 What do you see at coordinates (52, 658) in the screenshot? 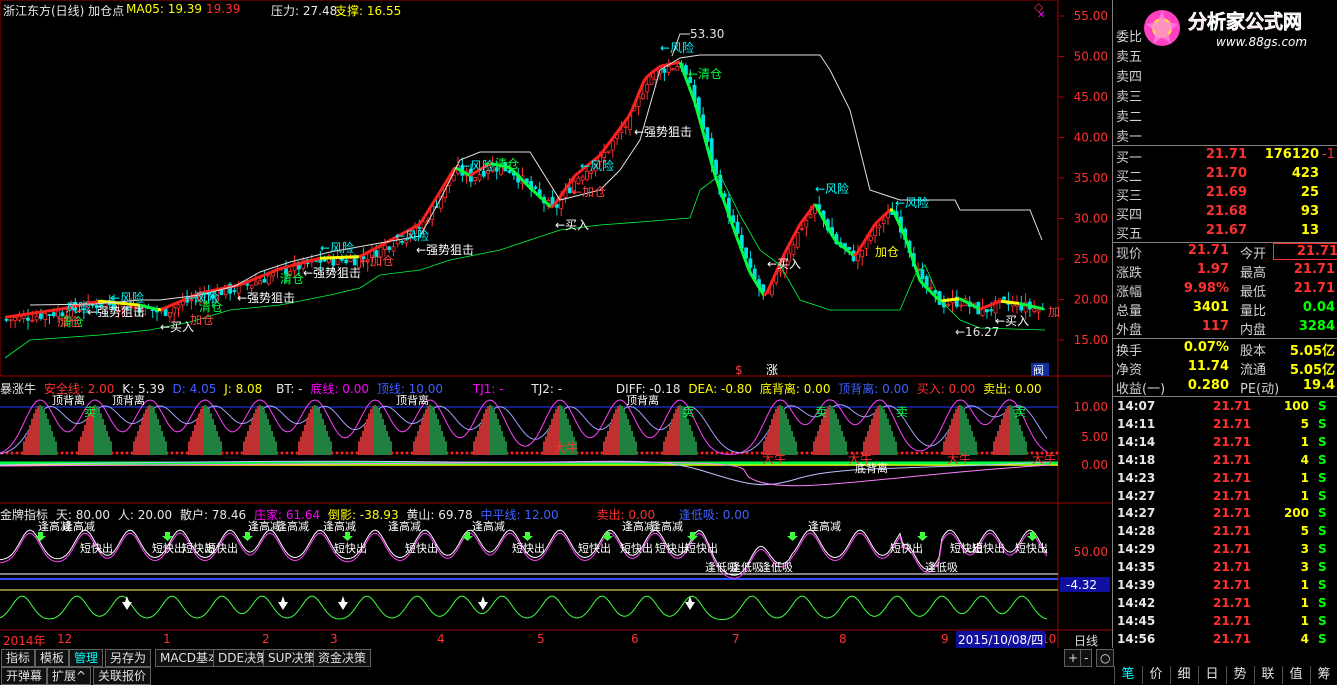
I see `tab-1: 模板` at bounding box center [52, 658].